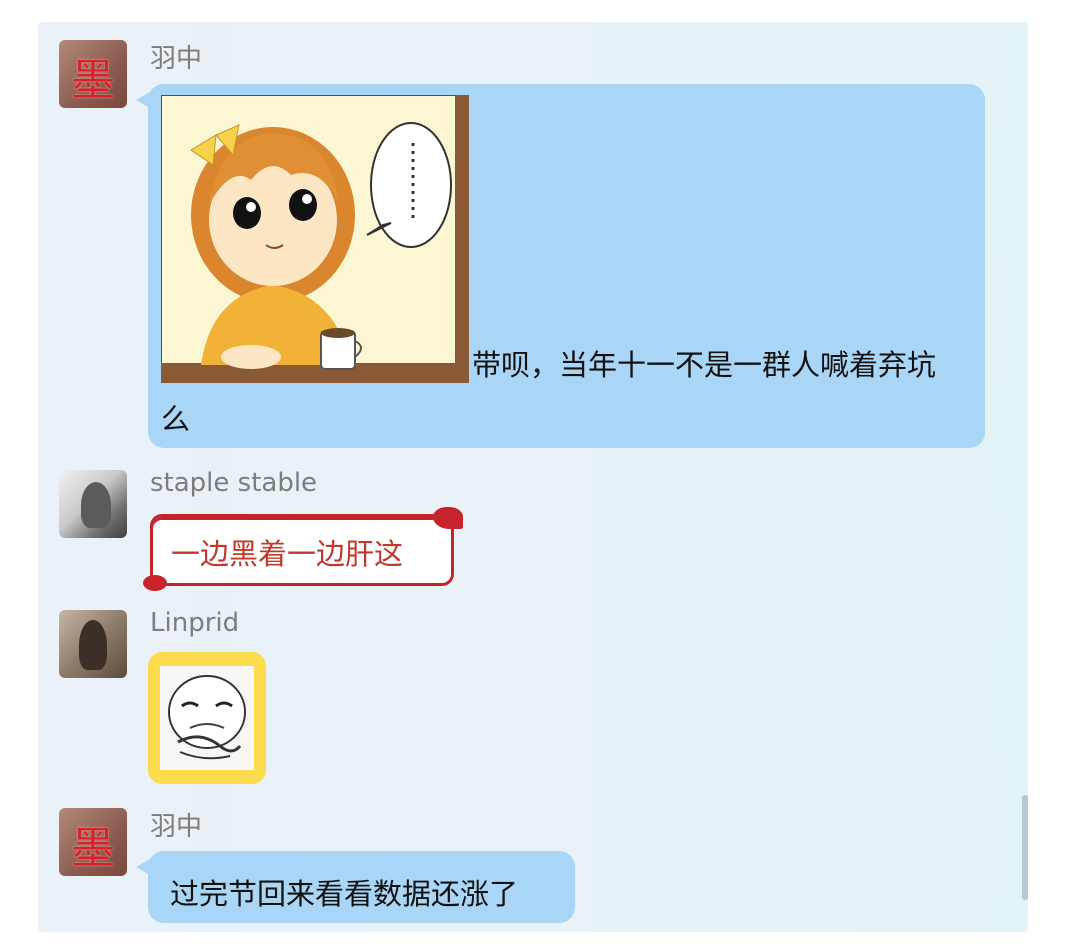 This screenshot has height=949, width=1073. I want to click on meme-sticker, so click(207, 718).